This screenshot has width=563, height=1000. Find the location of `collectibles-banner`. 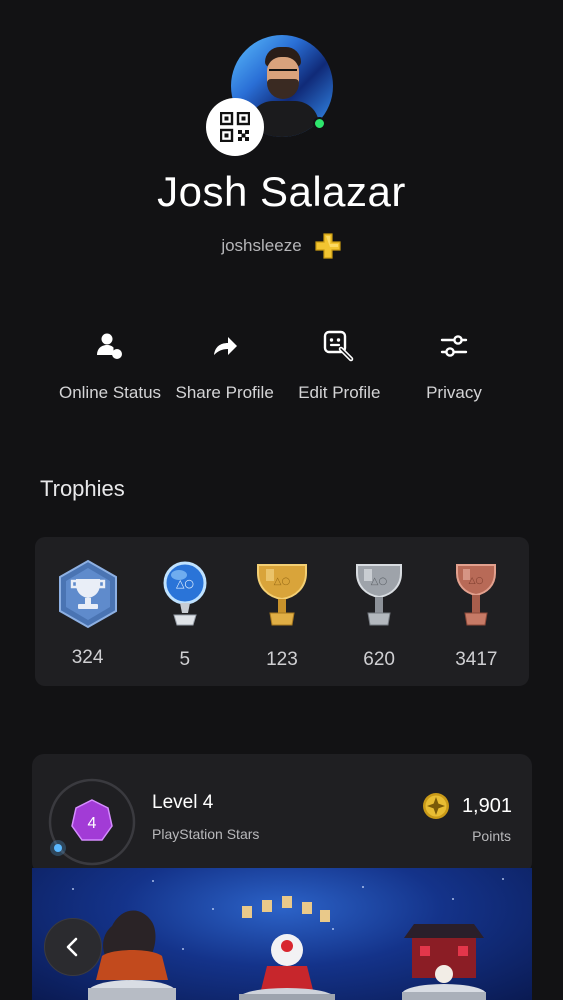

collectibles-banner is located at coordinates (282, 934).